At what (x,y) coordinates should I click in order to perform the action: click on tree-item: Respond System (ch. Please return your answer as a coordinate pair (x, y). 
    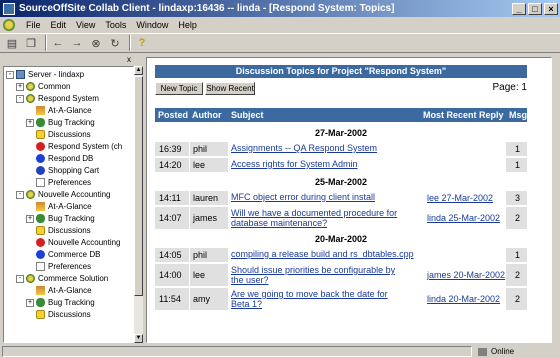
    Looking at the image, I should click on (74, 146).